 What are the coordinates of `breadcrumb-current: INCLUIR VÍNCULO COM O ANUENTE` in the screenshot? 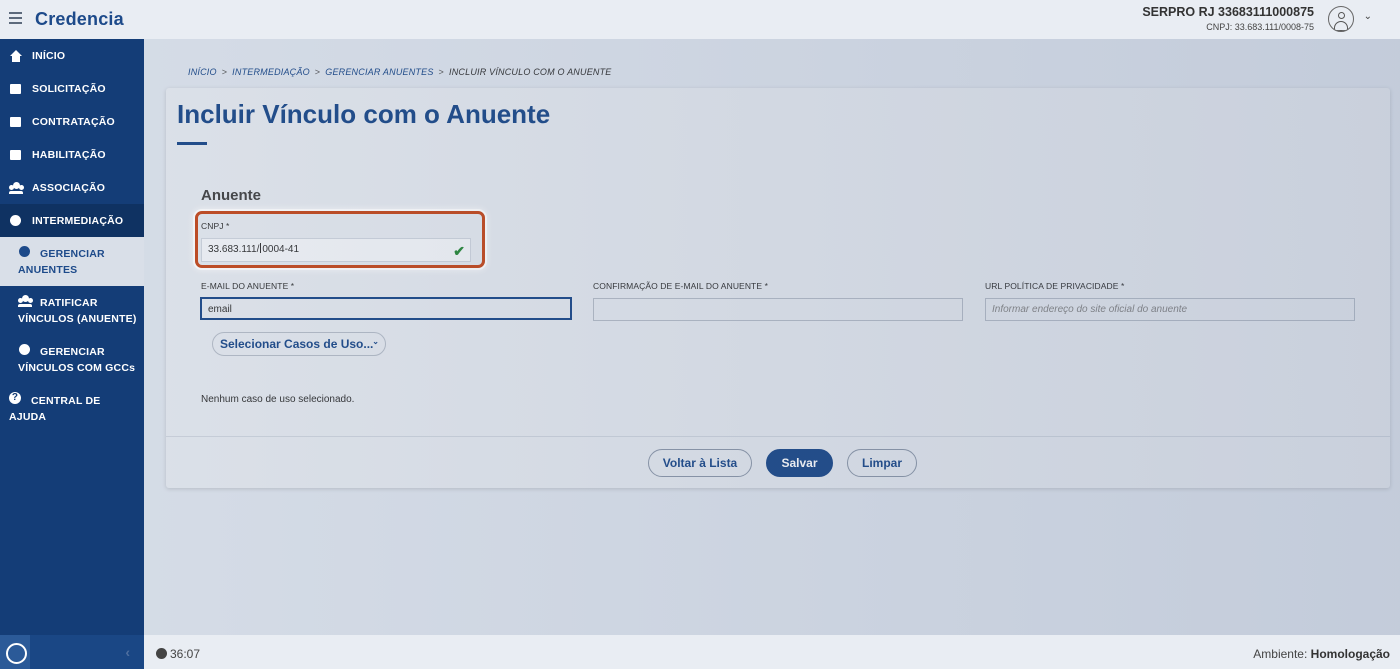 It's located at (530, 72).